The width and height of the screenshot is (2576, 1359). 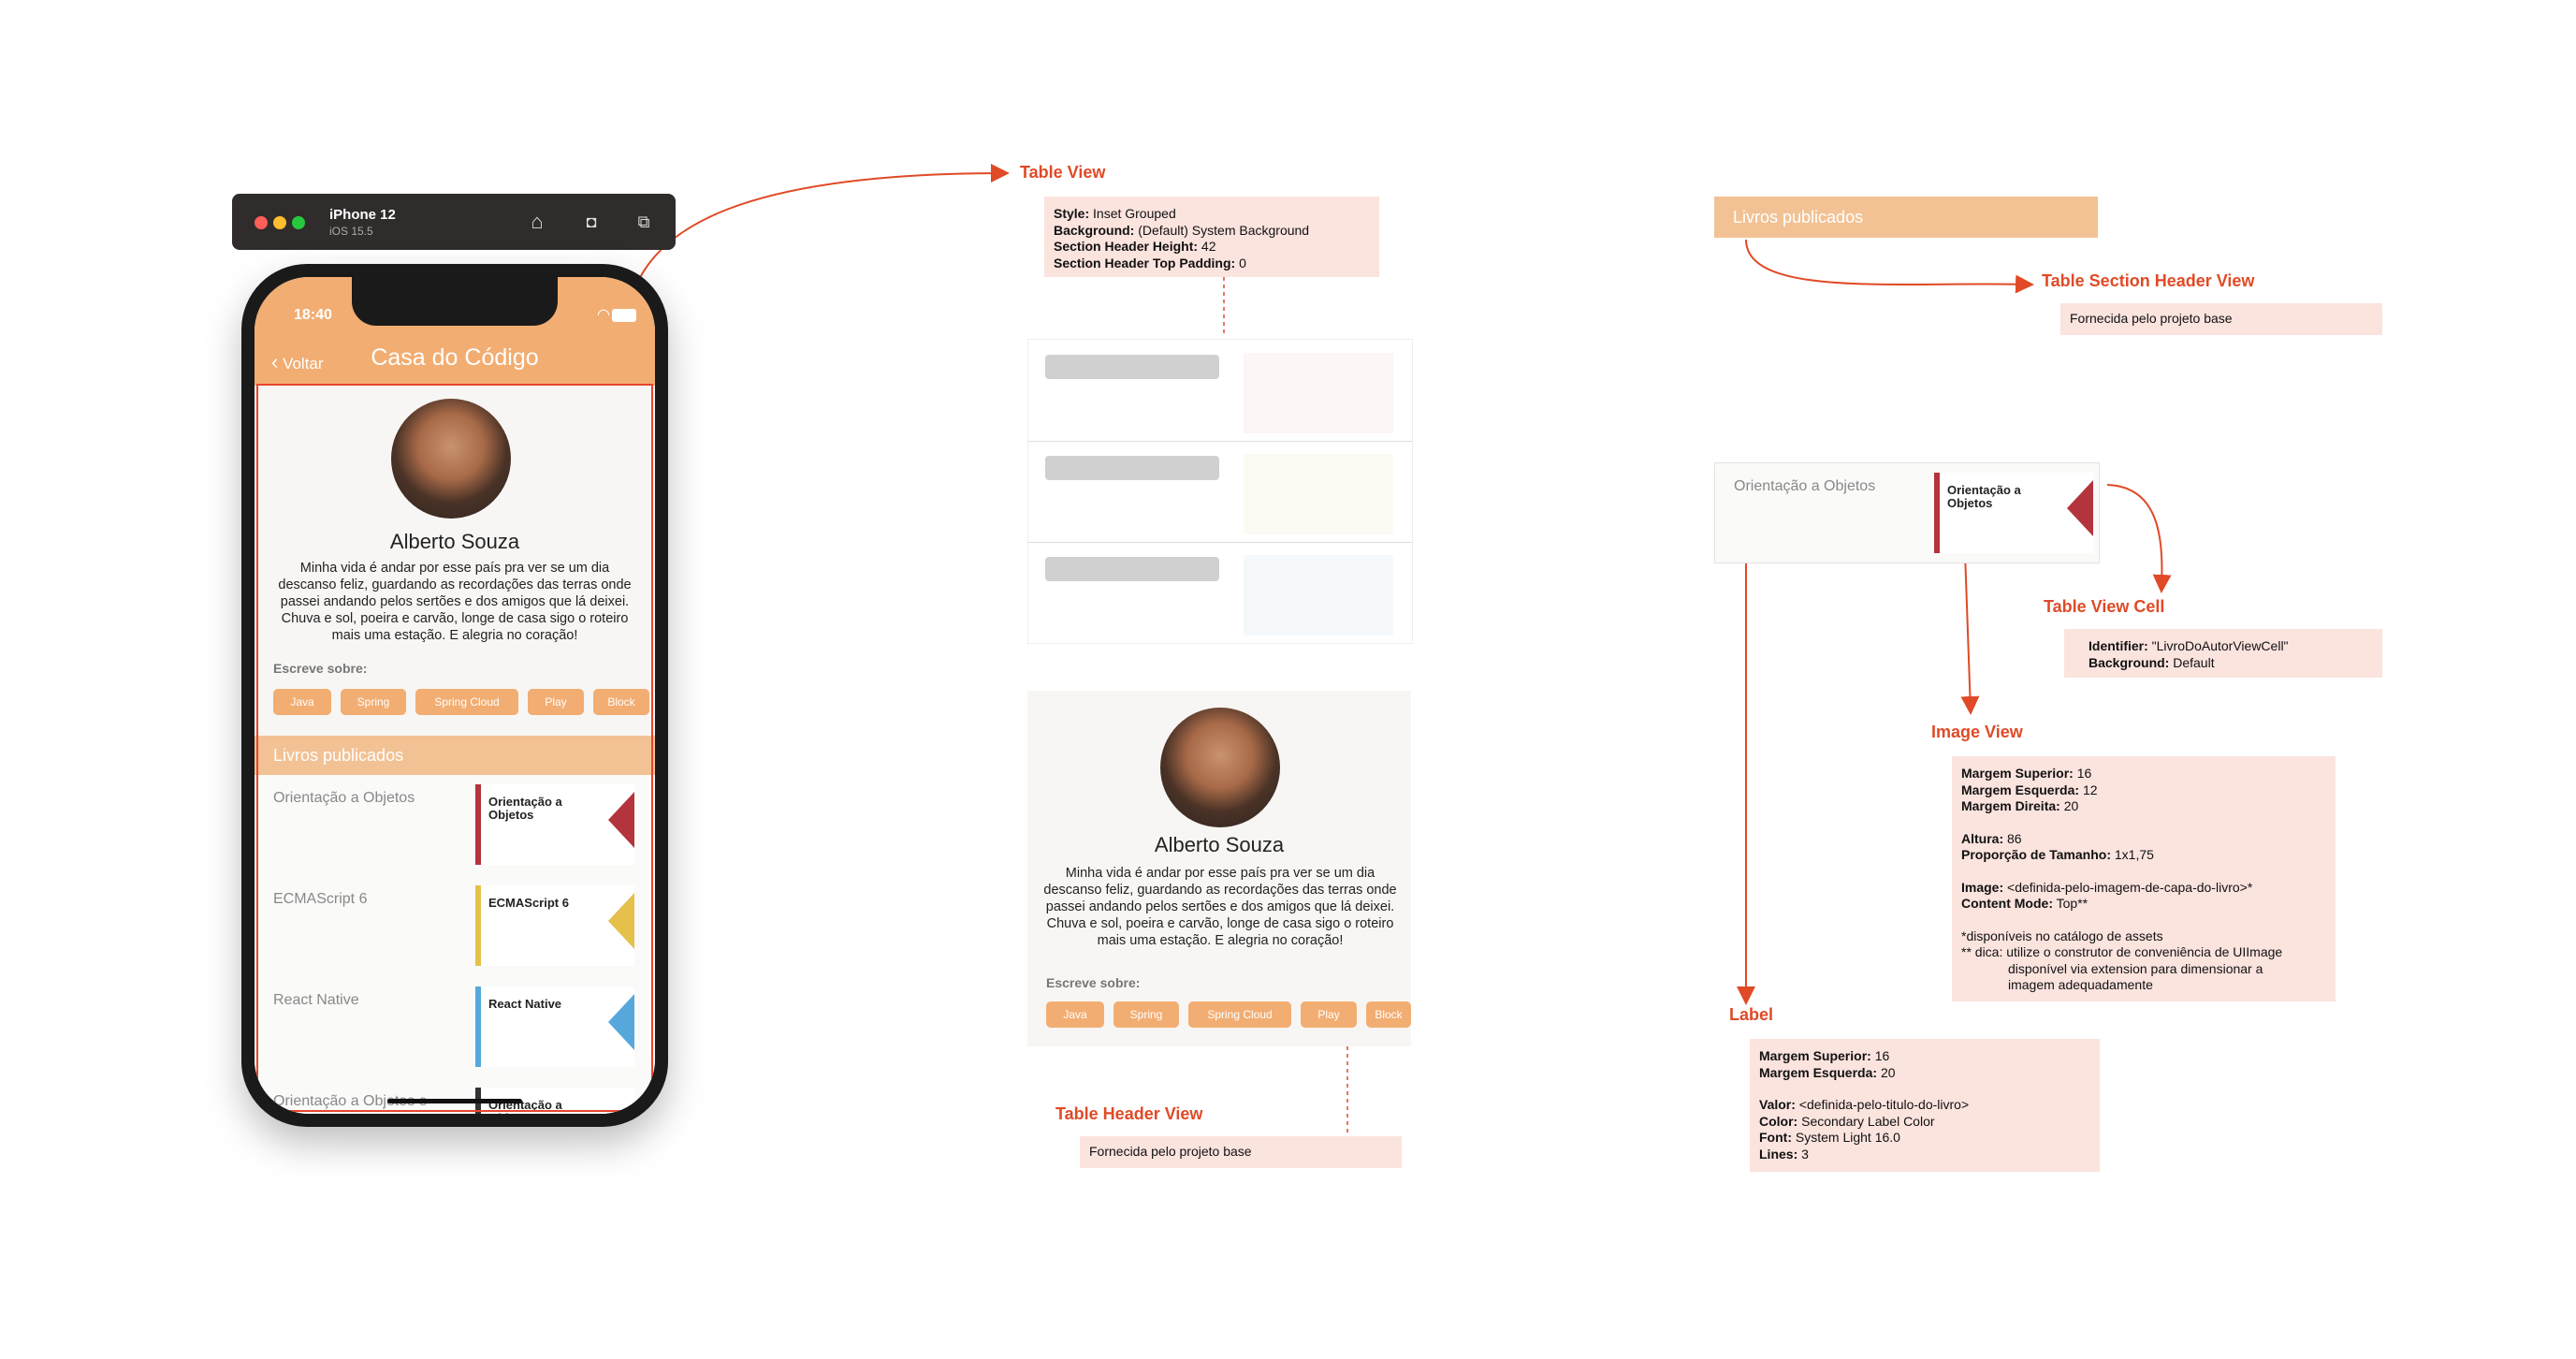 What do you see at coordinates (1220, 767) in the screenshot?
I see `author-avatar` at bounding box center [1220, 767].